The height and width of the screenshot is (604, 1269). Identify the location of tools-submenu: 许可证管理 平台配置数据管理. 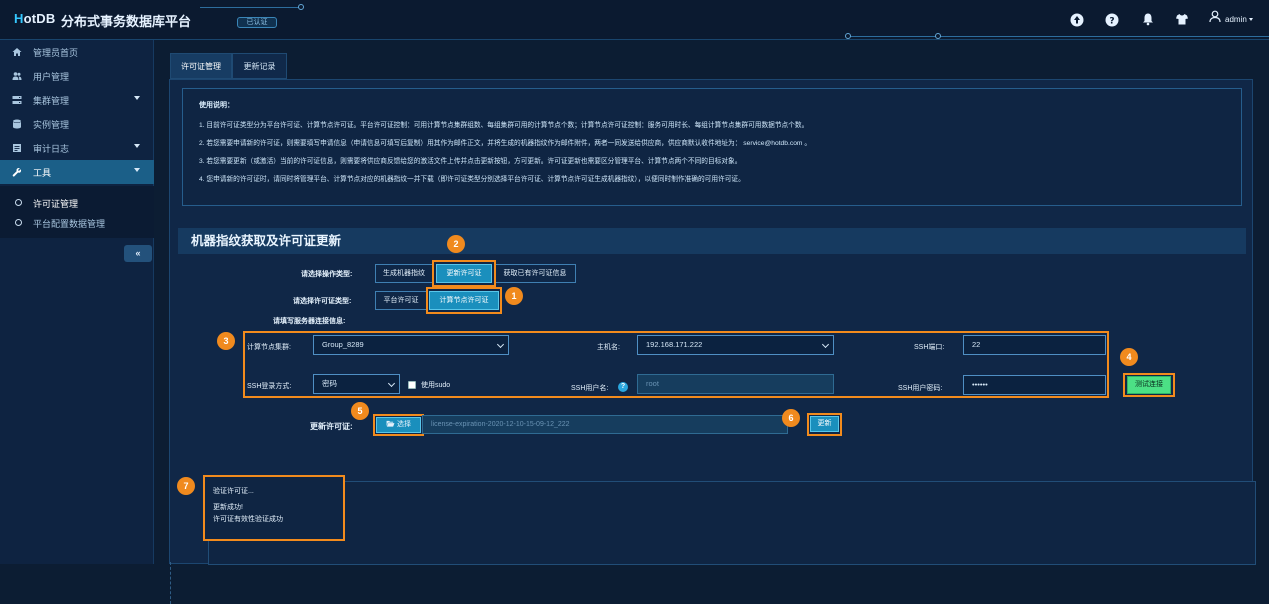
(77, 212).